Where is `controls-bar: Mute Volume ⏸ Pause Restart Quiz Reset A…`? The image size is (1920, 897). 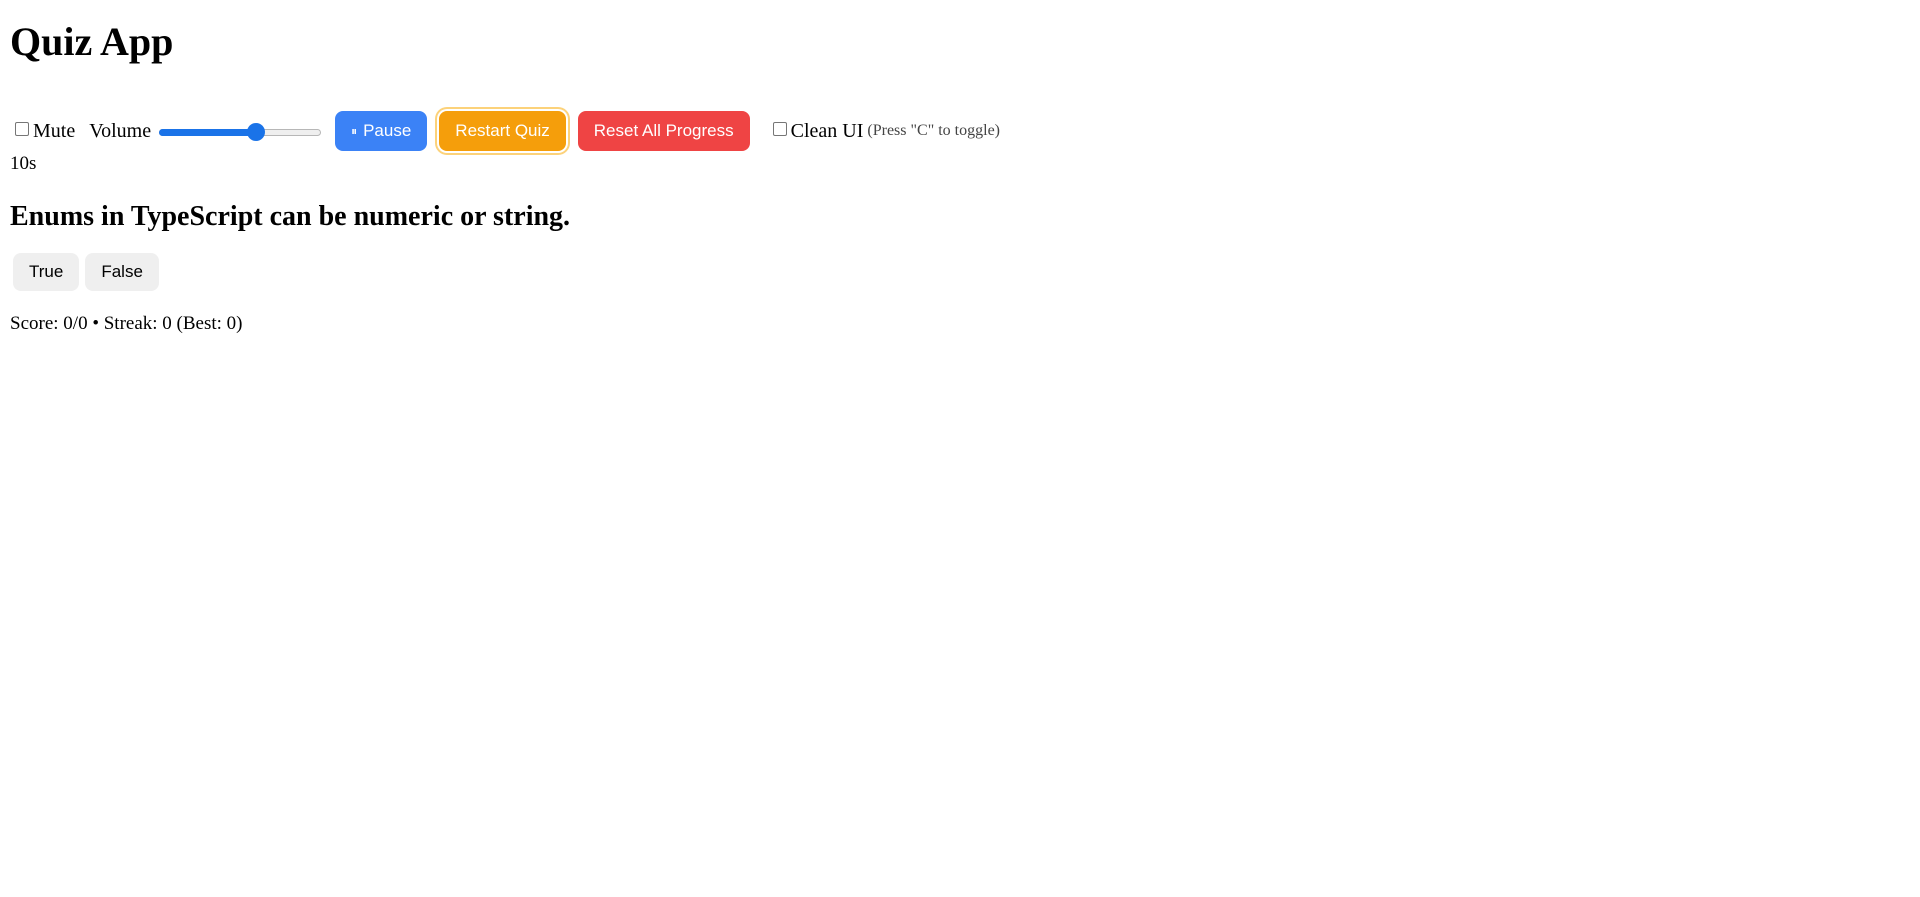 controls-bar: Mute Volume ⏸ Pause Restart Quiz Reset A… is located at coordinates (960, 131).